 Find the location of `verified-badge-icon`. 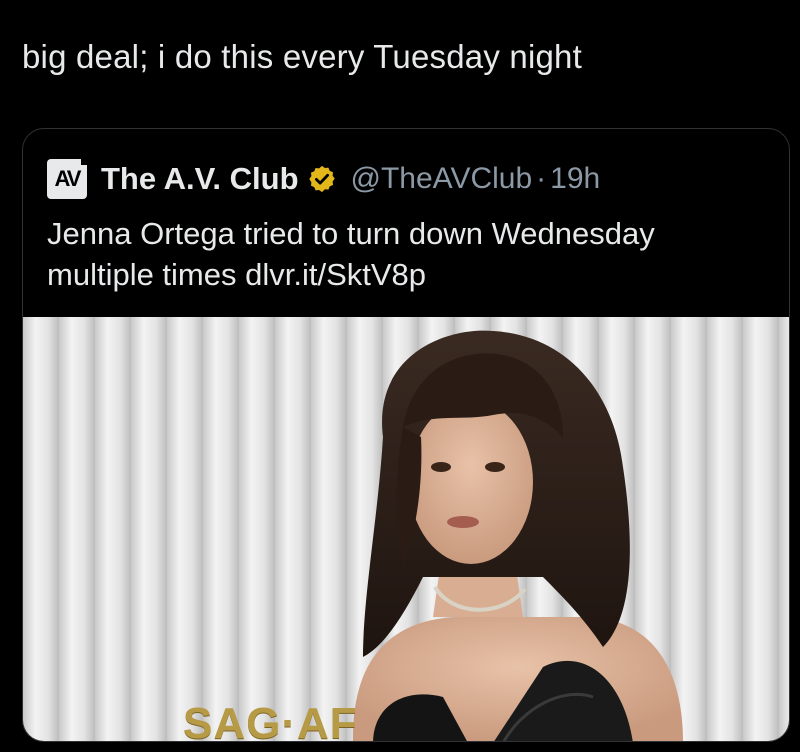

verified-badge-icon is located at coordinates (321, 179).